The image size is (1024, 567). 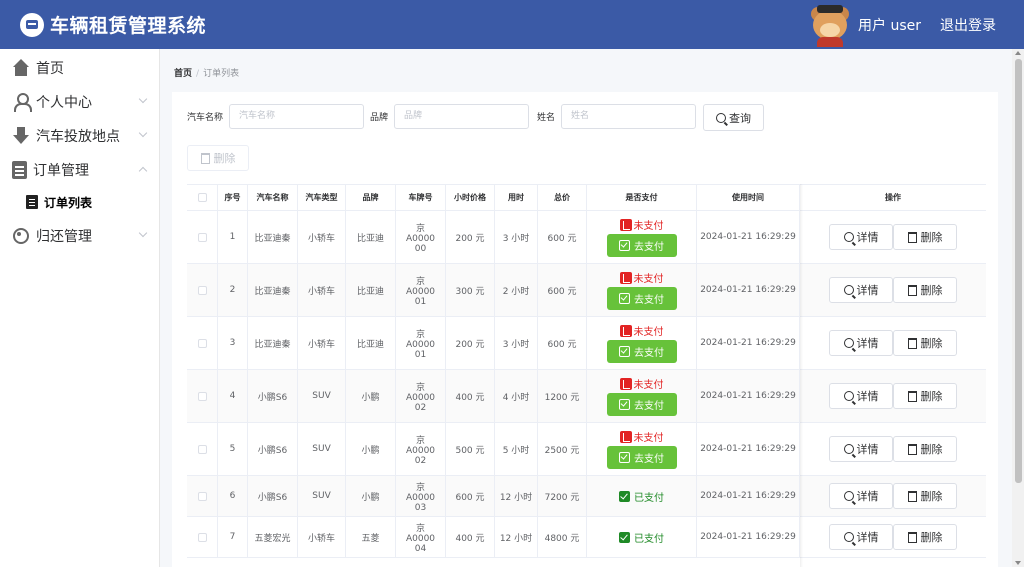 I want to click on header-cell: 小时价格, so click(x=470, y=197).